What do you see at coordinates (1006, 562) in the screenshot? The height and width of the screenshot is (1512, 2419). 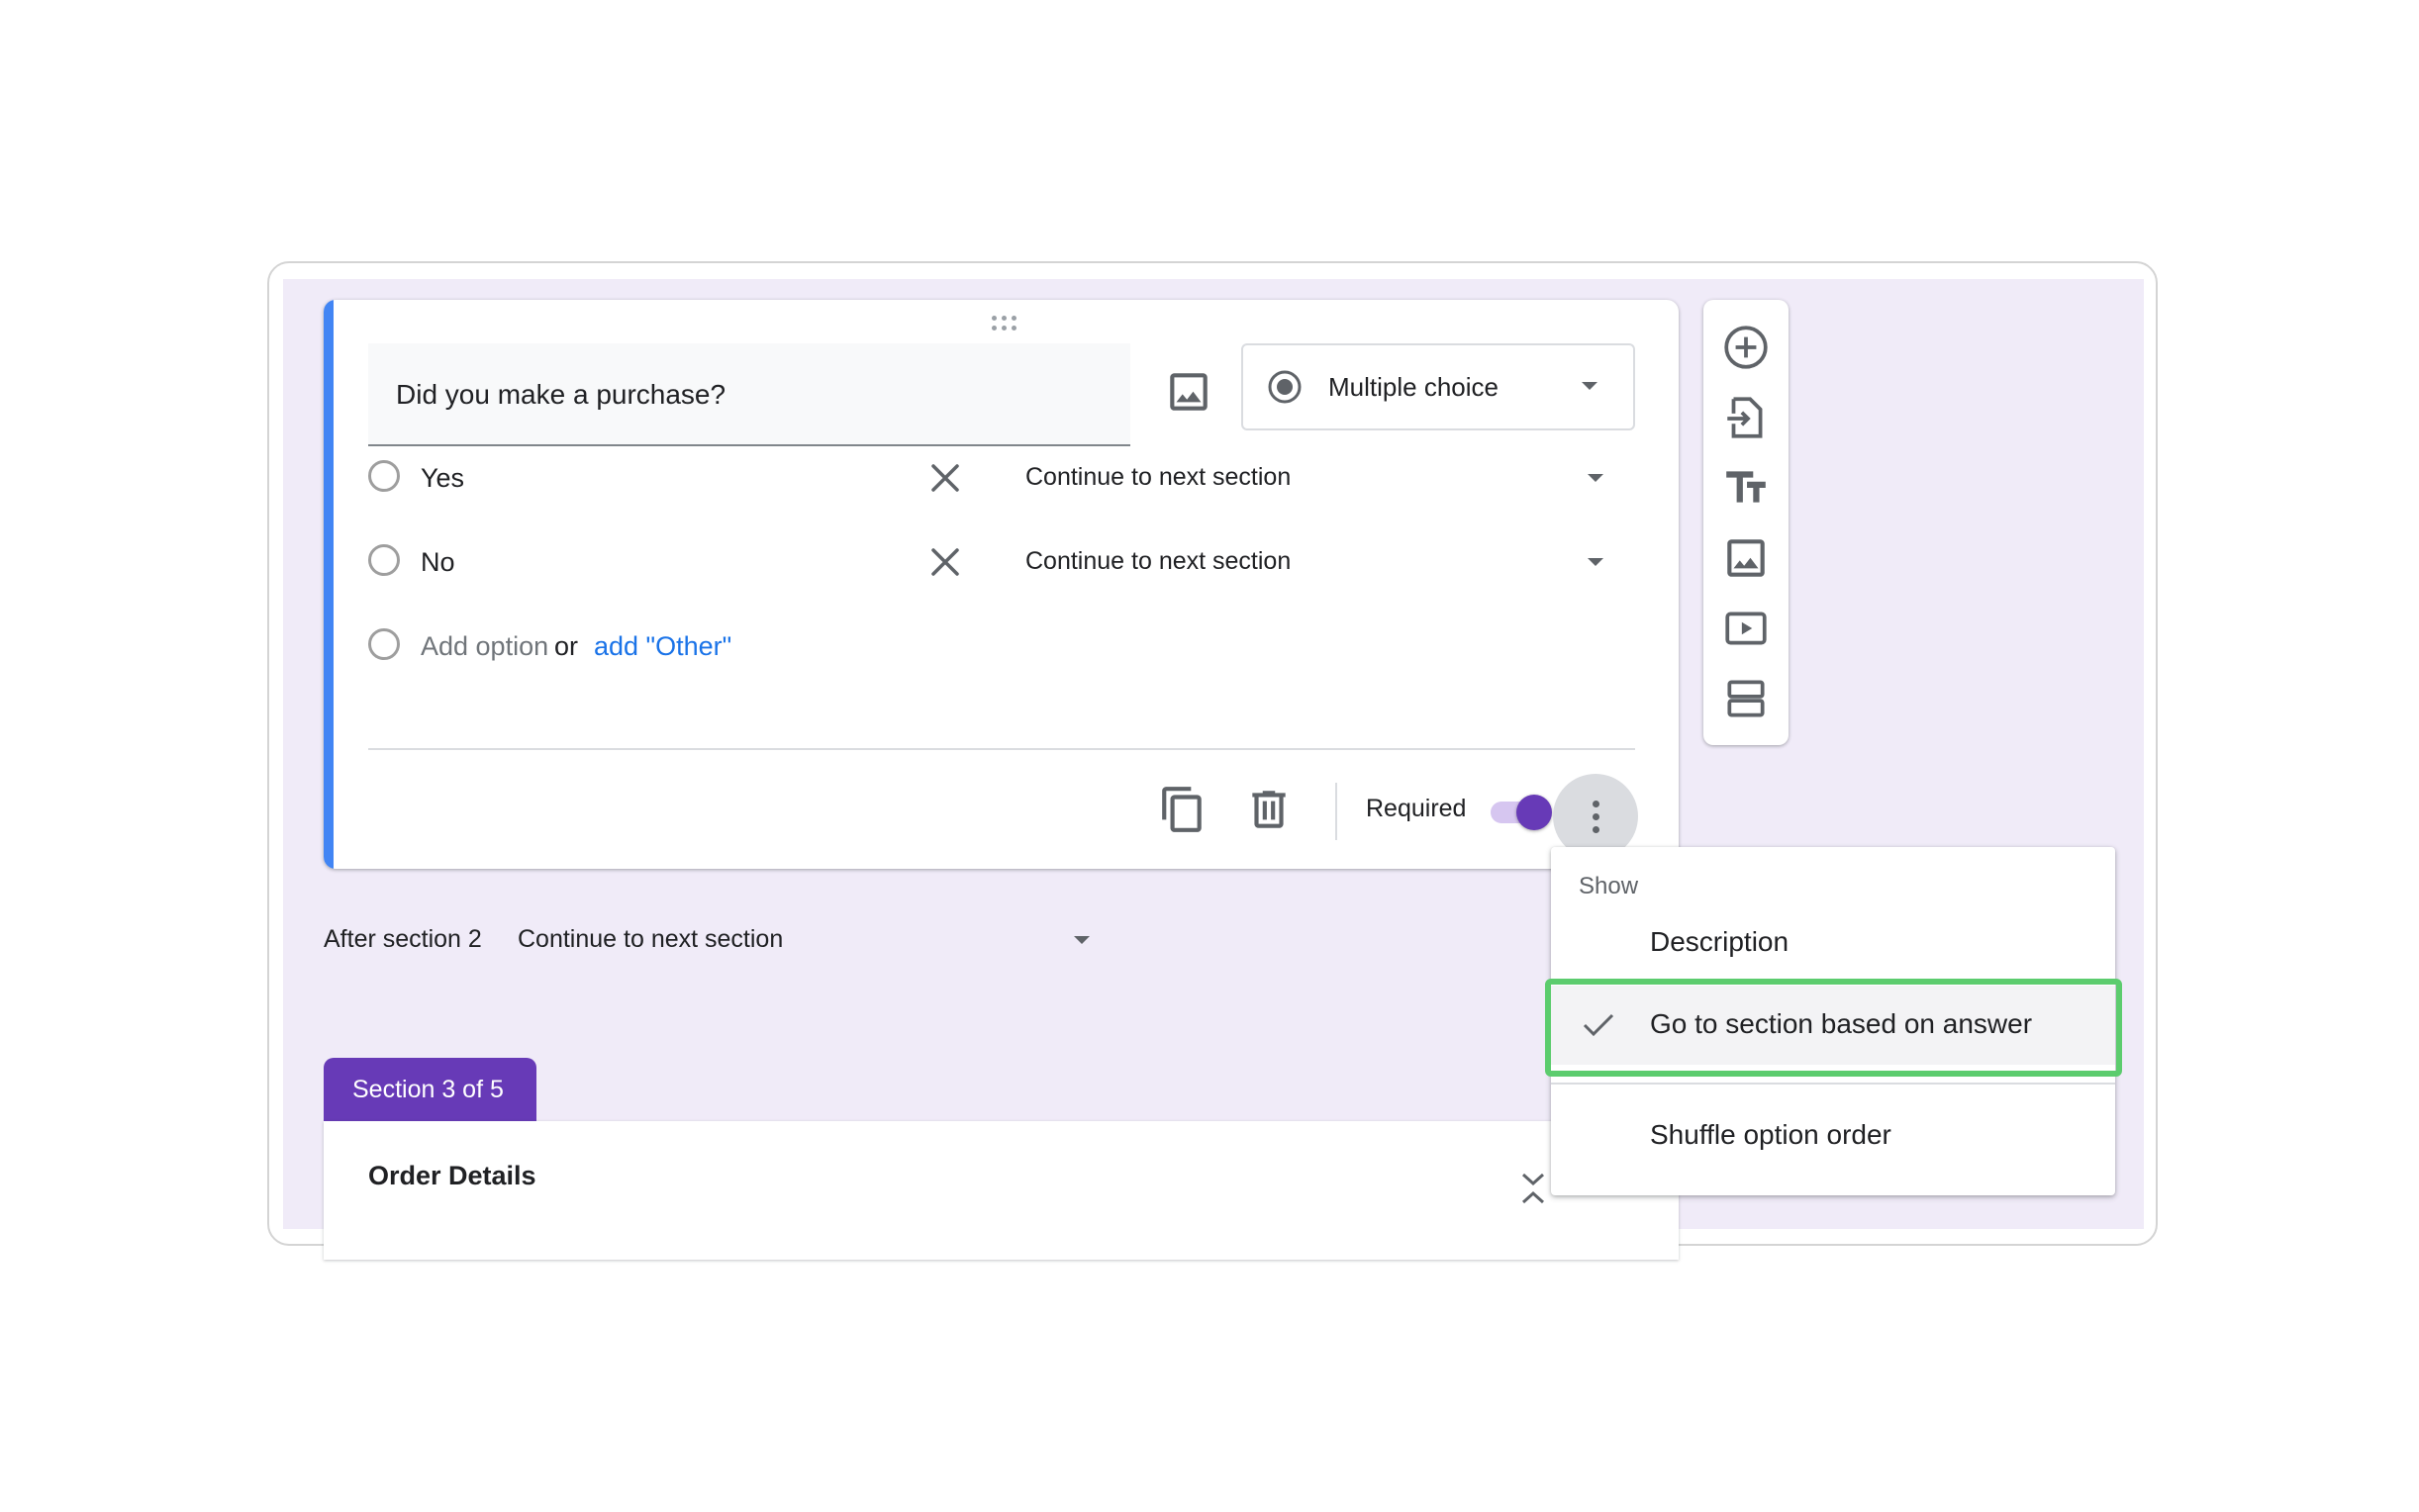 I see `option-row: No Continue to next section` at bounding box center [1006, 562].